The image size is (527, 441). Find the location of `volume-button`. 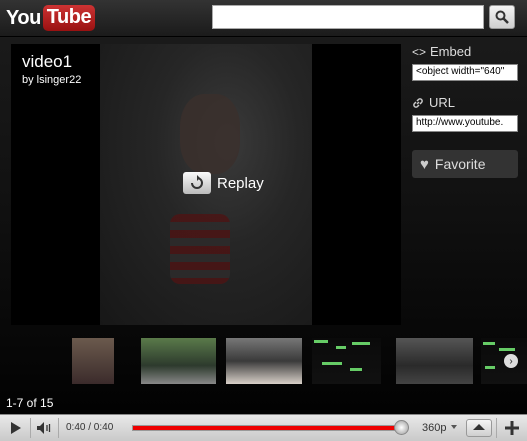

volume-button is located at coordinates (44, 428).